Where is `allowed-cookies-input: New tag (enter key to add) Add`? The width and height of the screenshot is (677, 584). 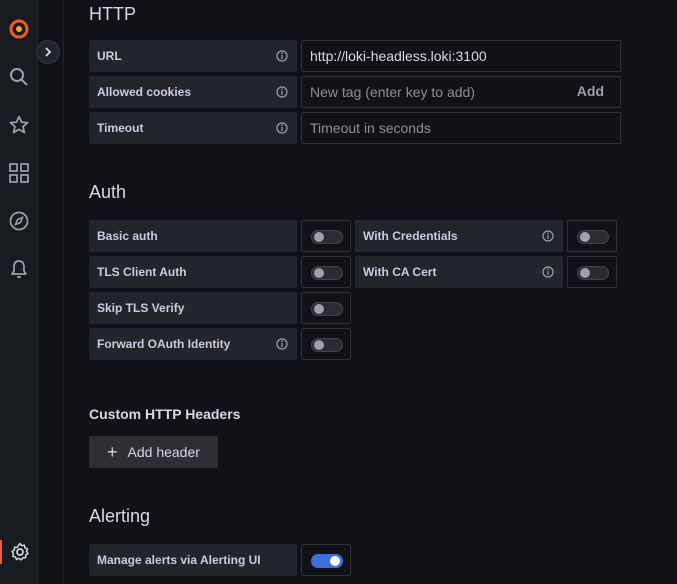
allowed-cookies-input: New tag (enter key to add) Add is located at coordinates (461, 92).